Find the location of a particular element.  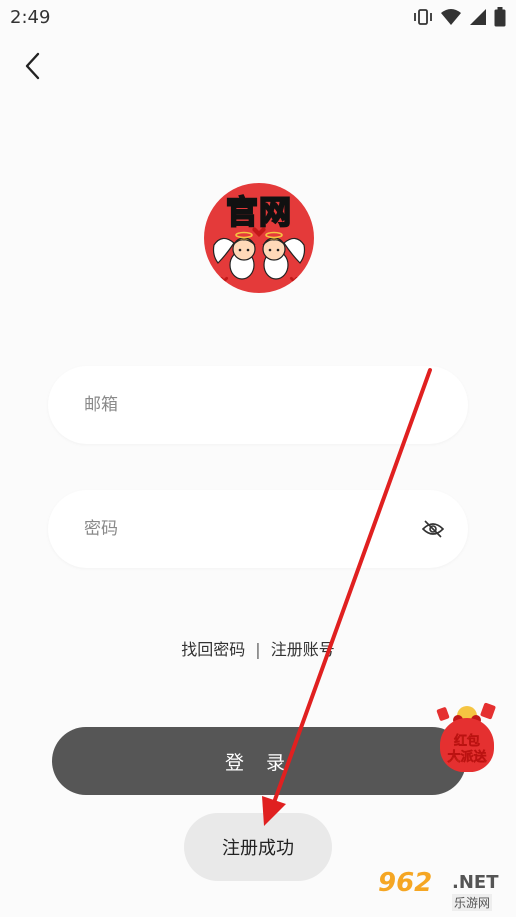

status-time: 2:49 is located at coordinates (30, 17).